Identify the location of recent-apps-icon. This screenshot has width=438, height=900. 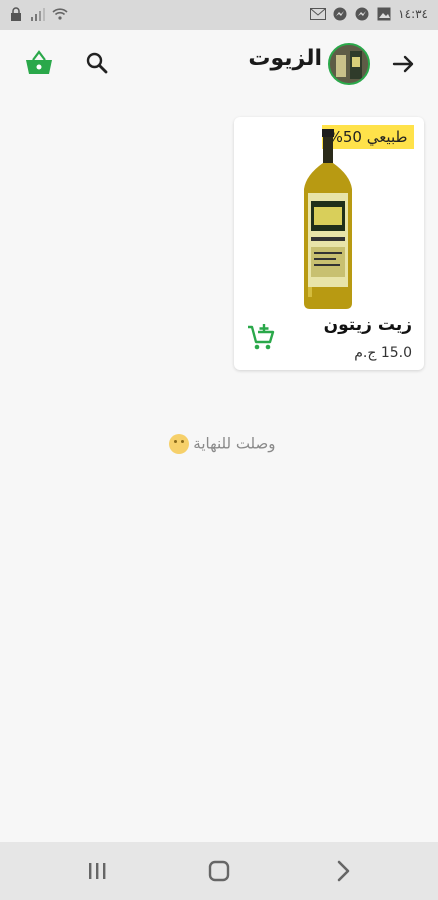
(97, 871).